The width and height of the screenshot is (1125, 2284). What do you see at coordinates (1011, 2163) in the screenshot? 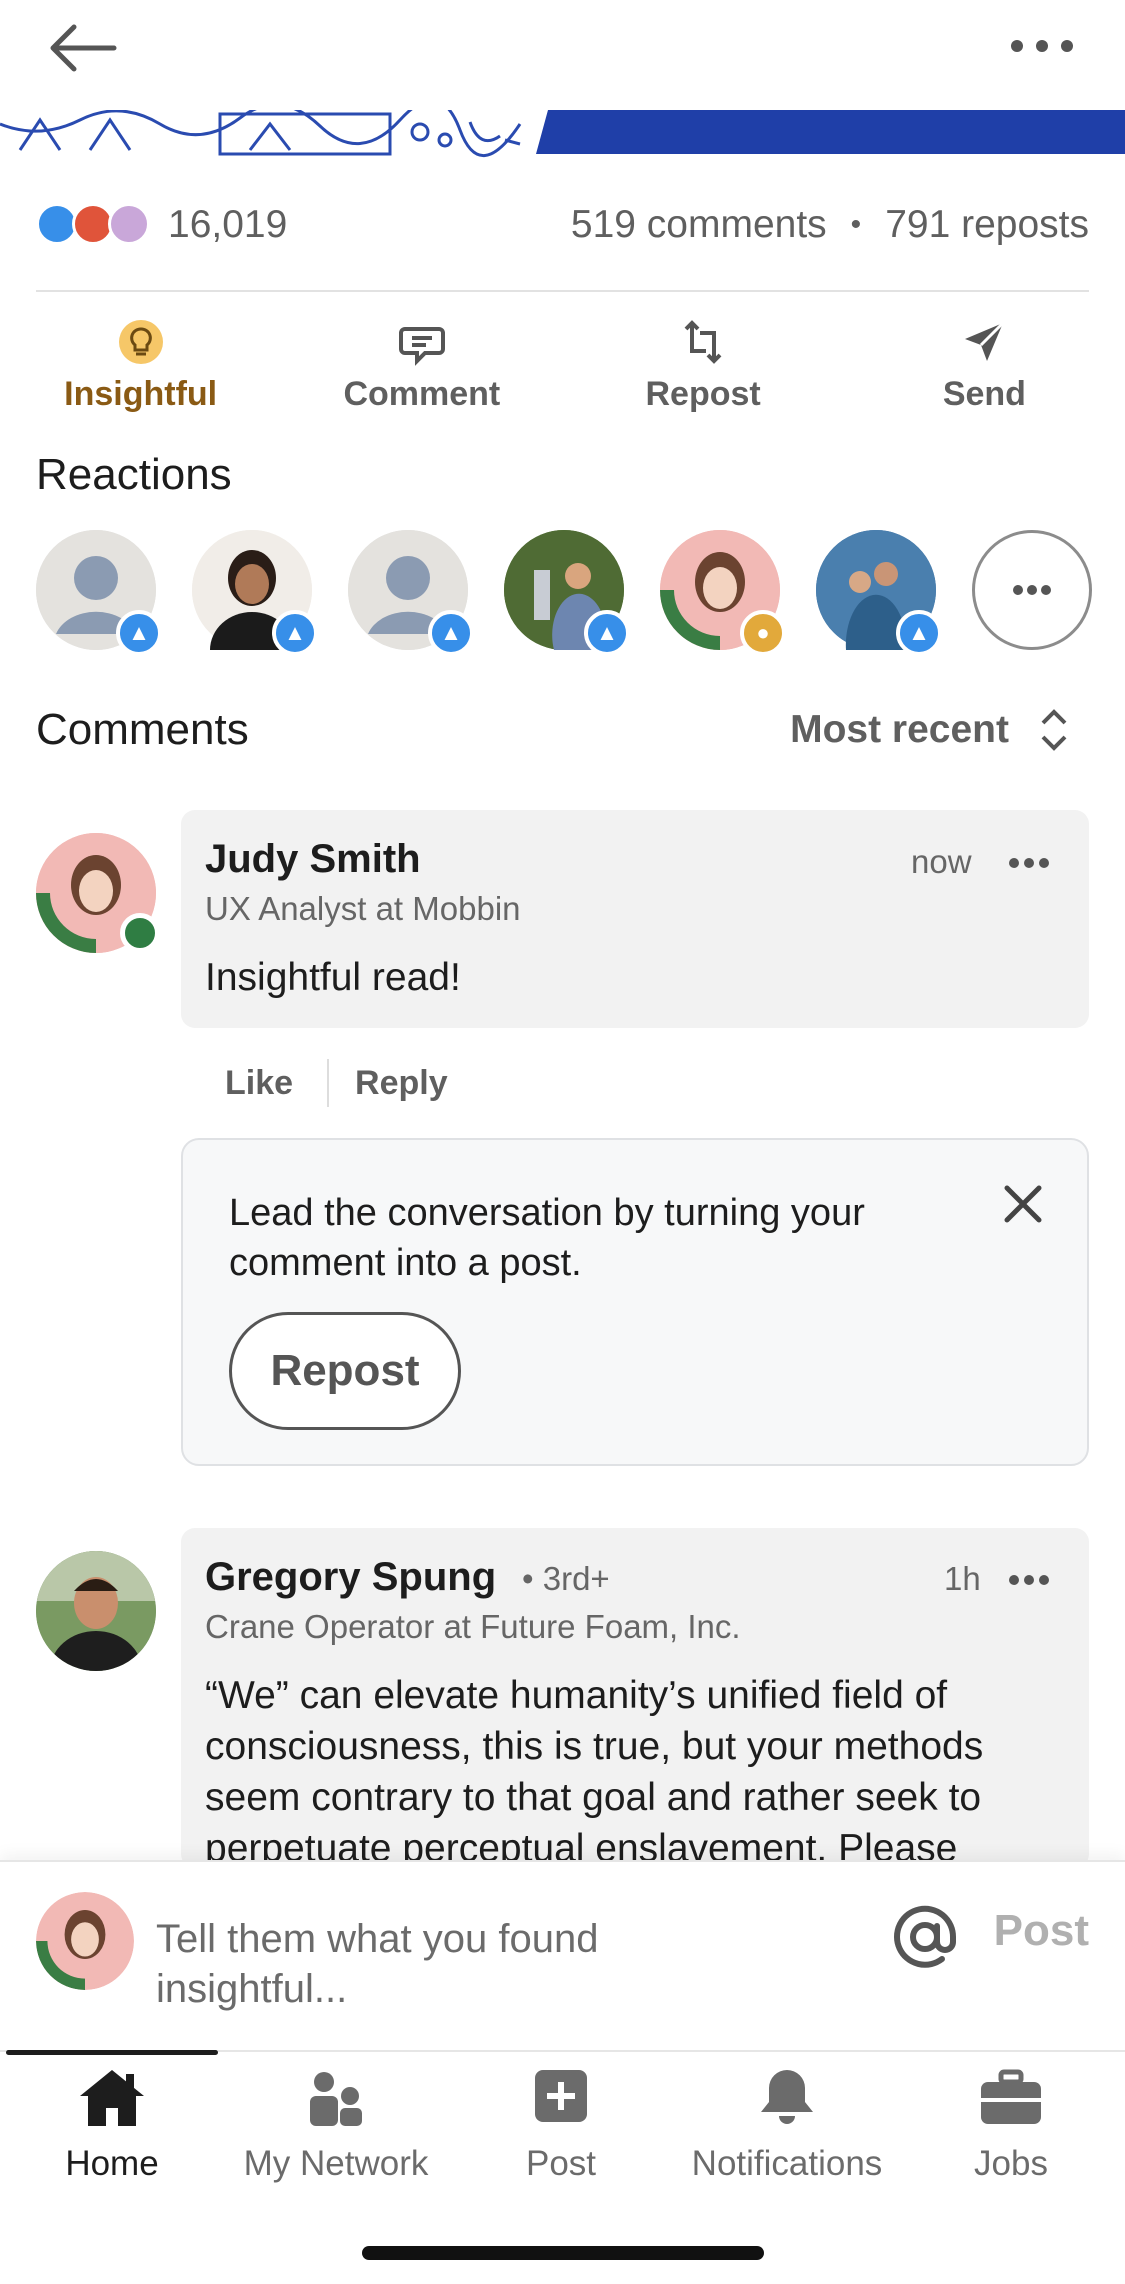
I see `tab-jobs-label: Jobs` at bounding box center [1011, 2163].